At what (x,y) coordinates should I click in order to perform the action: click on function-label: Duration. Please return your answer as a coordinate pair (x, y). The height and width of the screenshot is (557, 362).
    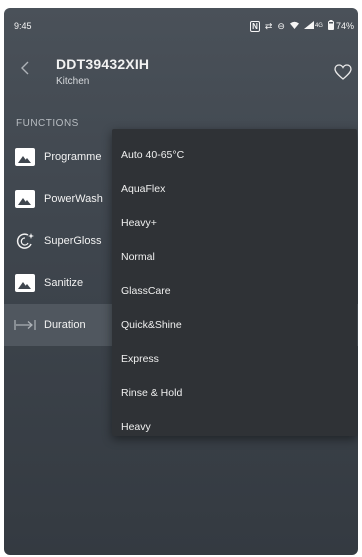
    Looking at the image, I should click on (65, 325).